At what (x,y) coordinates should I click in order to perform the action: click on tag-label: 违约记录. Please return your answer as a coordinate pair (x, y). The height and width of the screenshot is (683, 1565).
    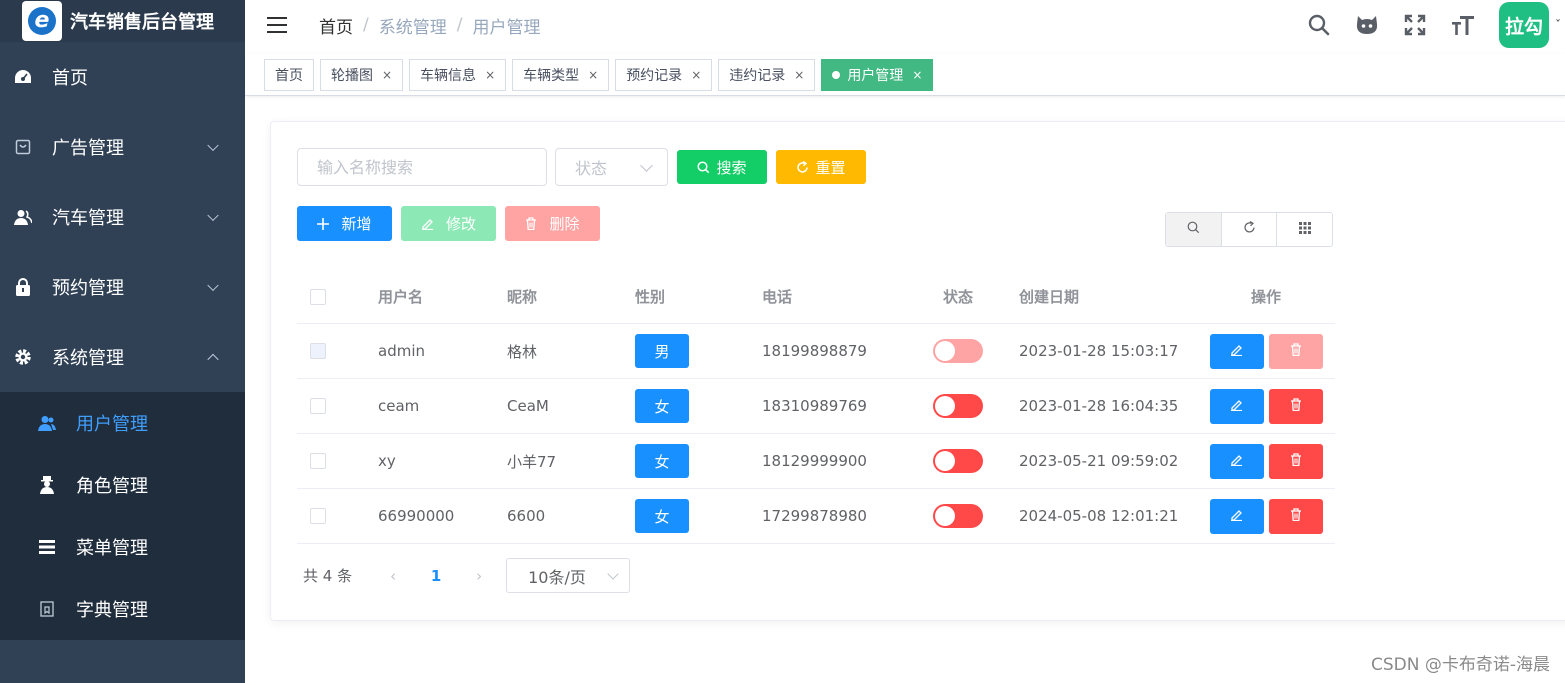
    Looking at the image, I should click on (757, 75).